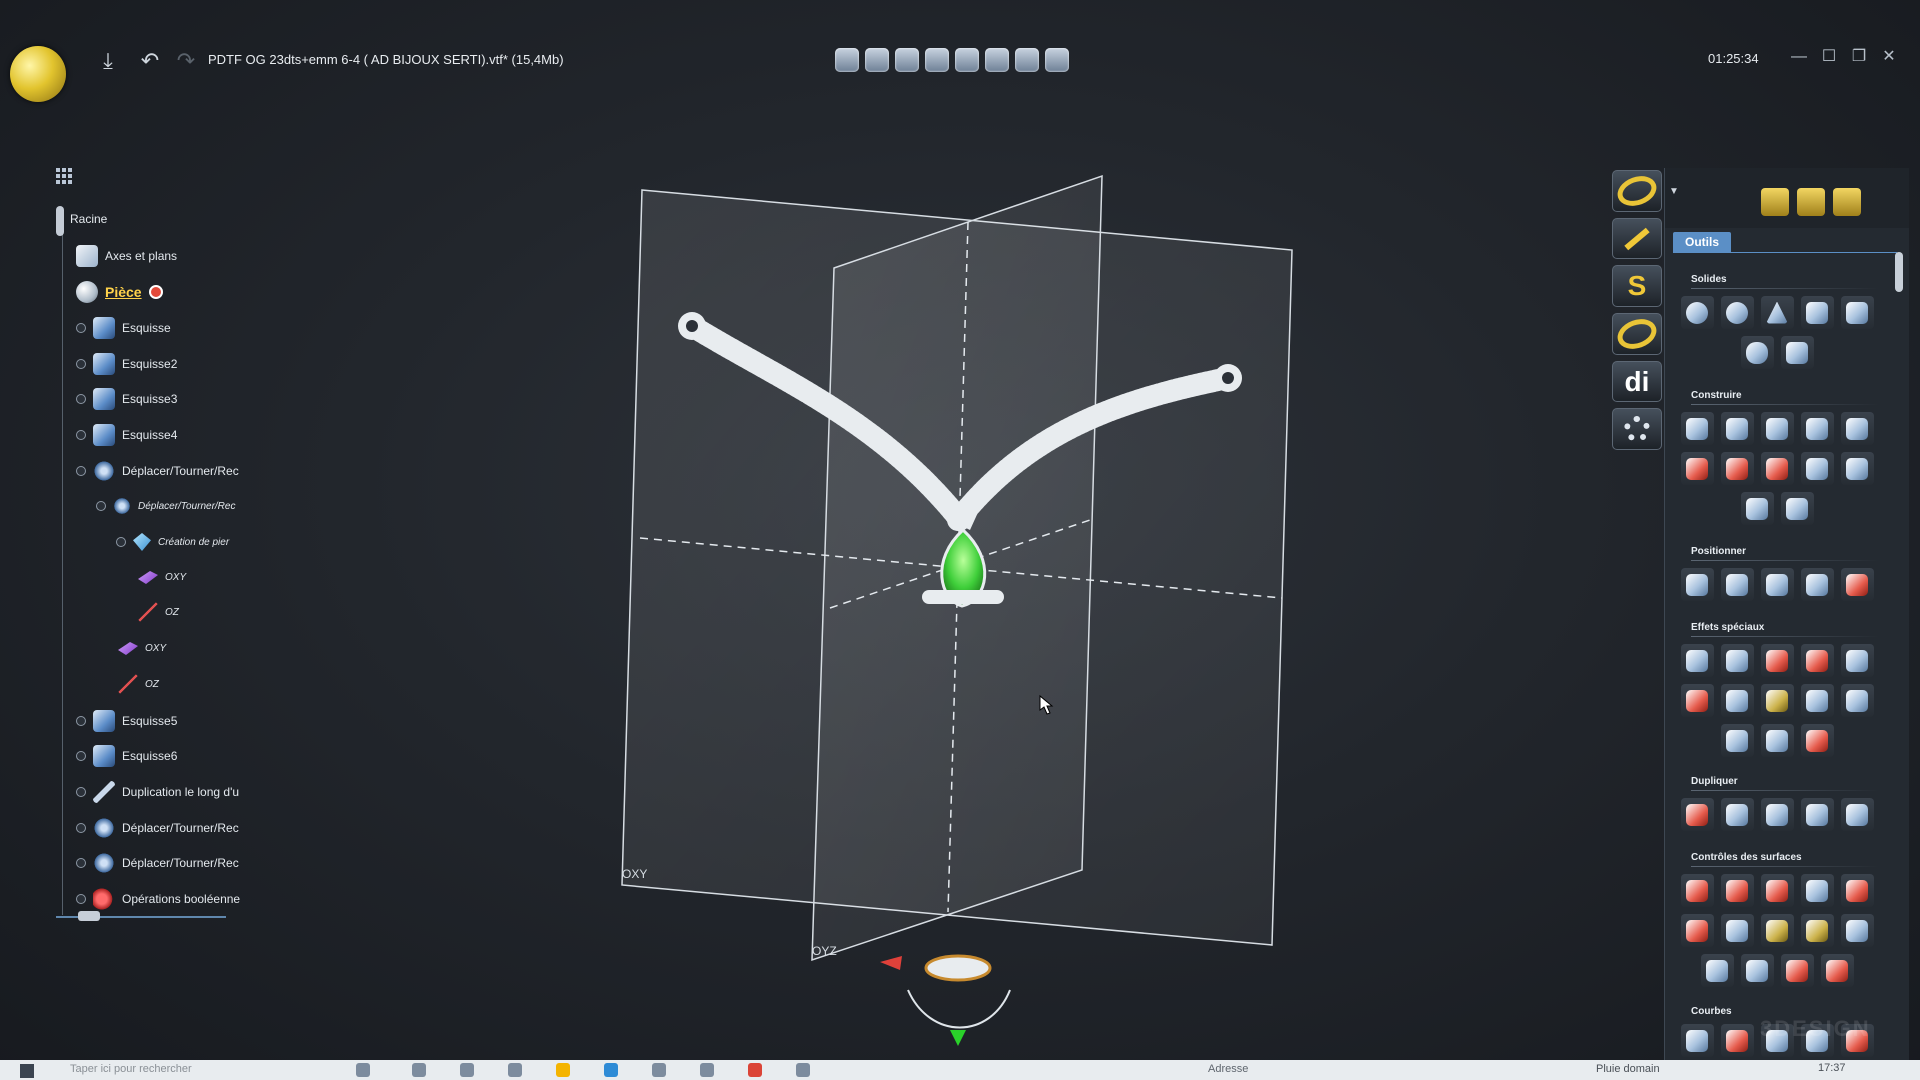  What do you see at coordinates (1637, 238) in the screenshot?
I see `drawing-module-button` at bounding box center [1637, 238].